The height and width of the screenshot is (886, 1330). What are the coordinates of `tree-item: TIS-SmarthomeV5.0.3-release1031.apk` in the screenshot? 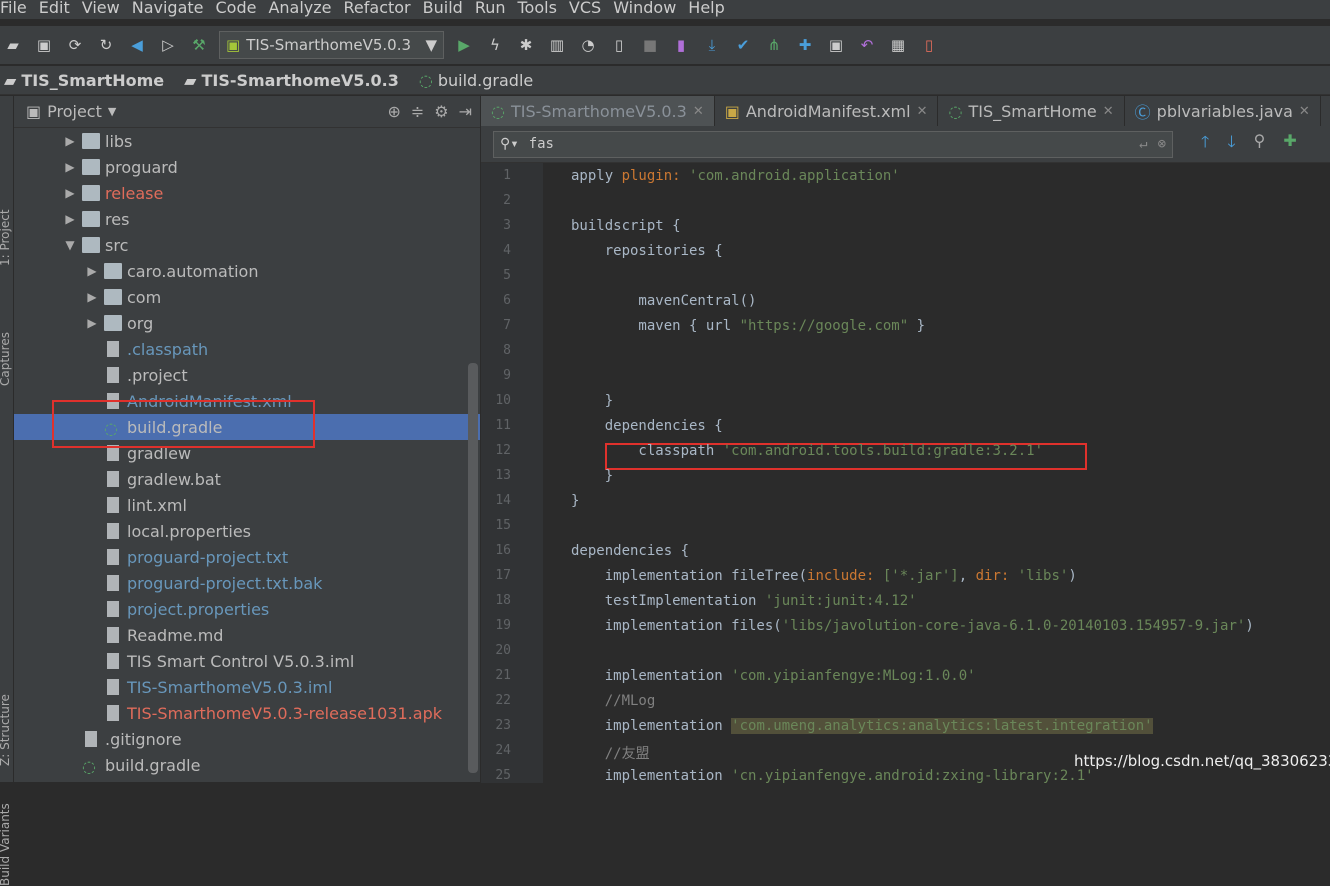 It's located at (247, 713).